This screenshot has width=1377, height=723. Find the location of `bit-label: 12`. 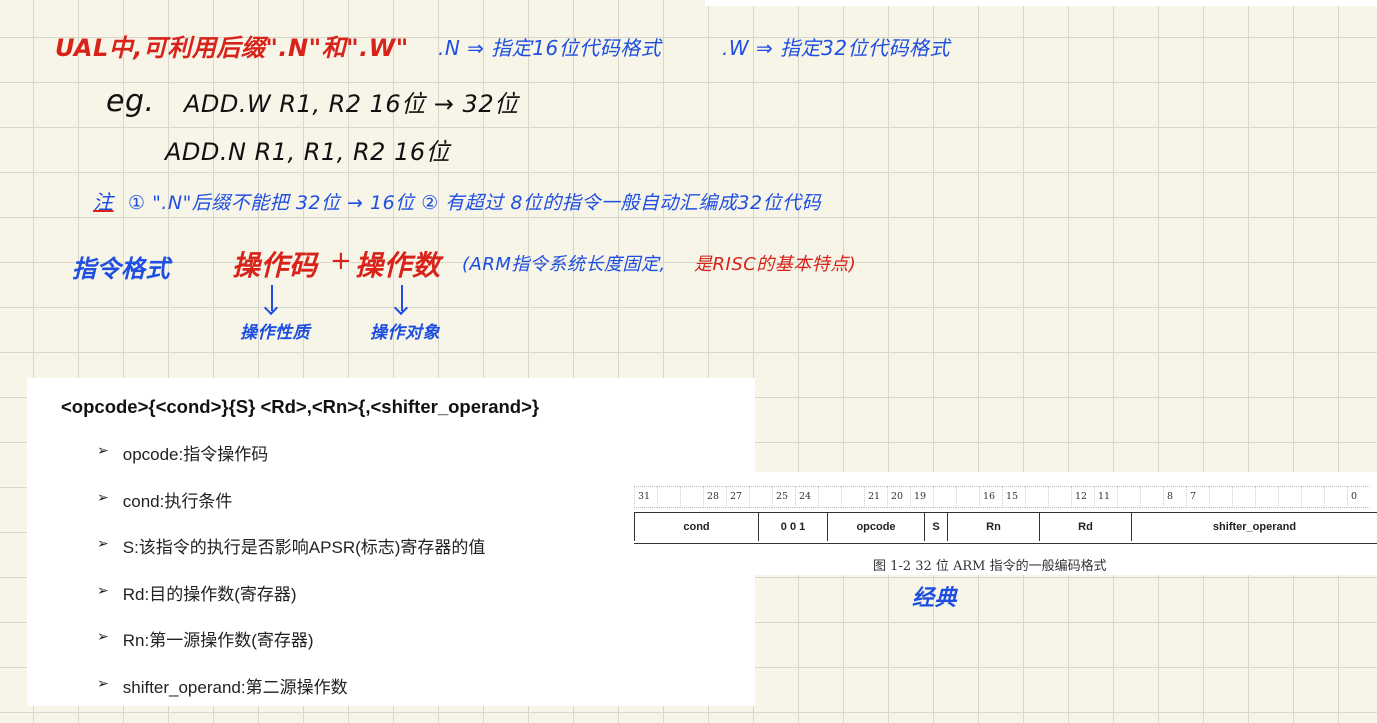

bit-label: 12 is located at coordinates (1082, 497).